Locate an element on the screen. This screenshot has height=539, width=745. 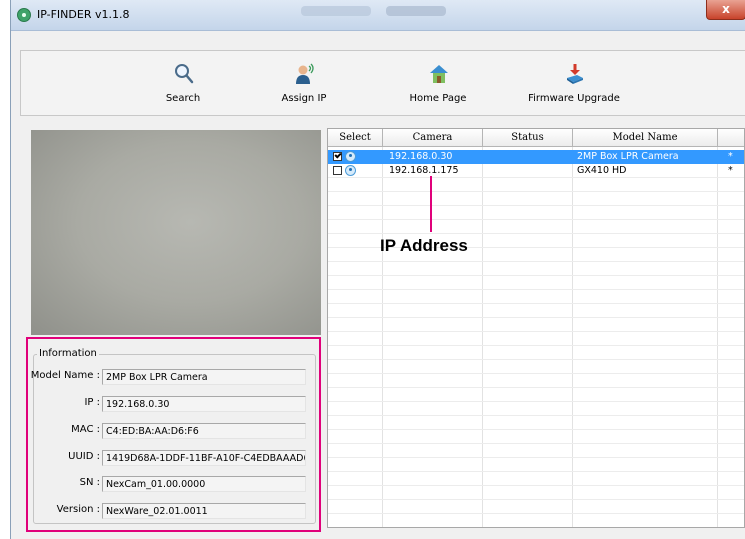
title-bar: IP-FINDER v1.1.8 x is located at coordinates (378, 15).